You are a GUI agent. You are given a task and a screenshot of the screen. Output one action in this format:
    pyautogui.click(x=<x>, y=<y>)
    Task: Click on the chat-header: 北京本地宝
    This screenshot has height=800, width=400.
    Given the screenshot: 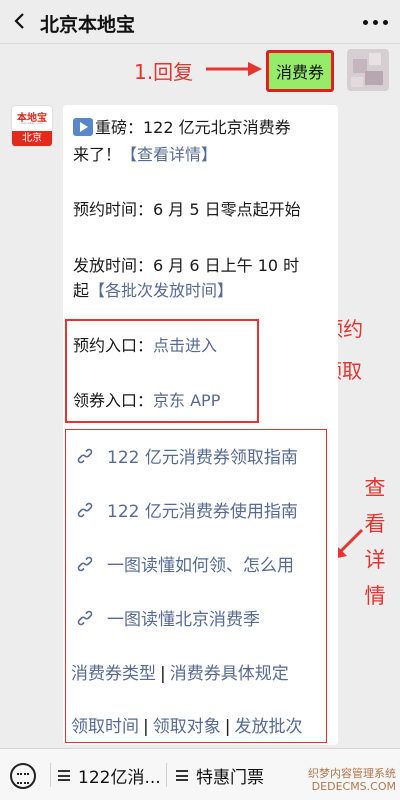 What is the action you would take?
    pyautogui.click(x=200, y=22)
    